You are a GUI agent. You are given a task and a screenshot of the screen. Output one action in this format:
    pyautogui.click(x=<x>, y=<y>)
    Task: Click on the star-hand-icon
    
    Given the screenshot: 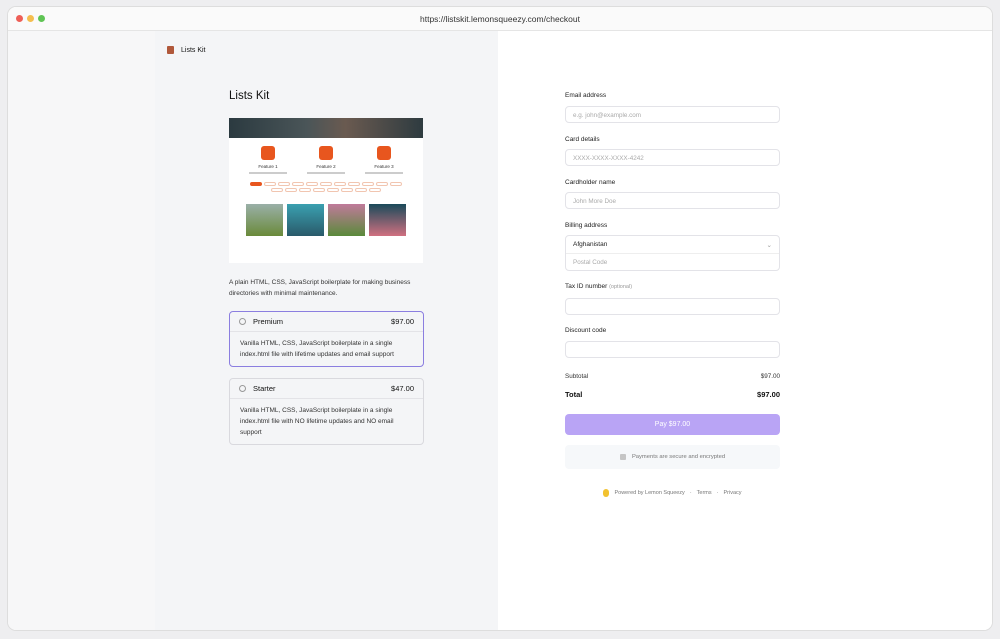 What is the action you would take?
    pyautogui.click(x=326, y=153)
    